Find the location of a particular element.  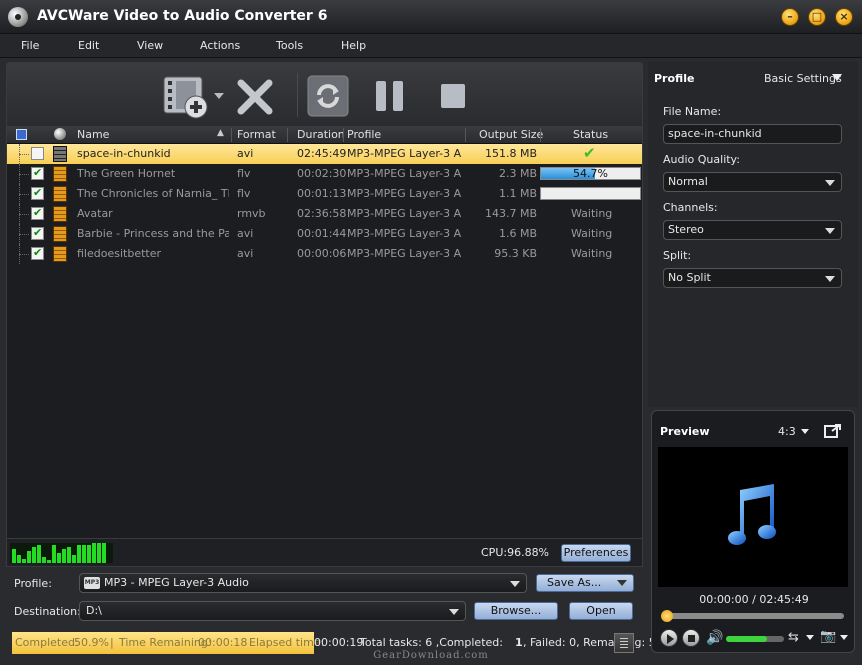

stop-icon is located at coordinates (453, 96).